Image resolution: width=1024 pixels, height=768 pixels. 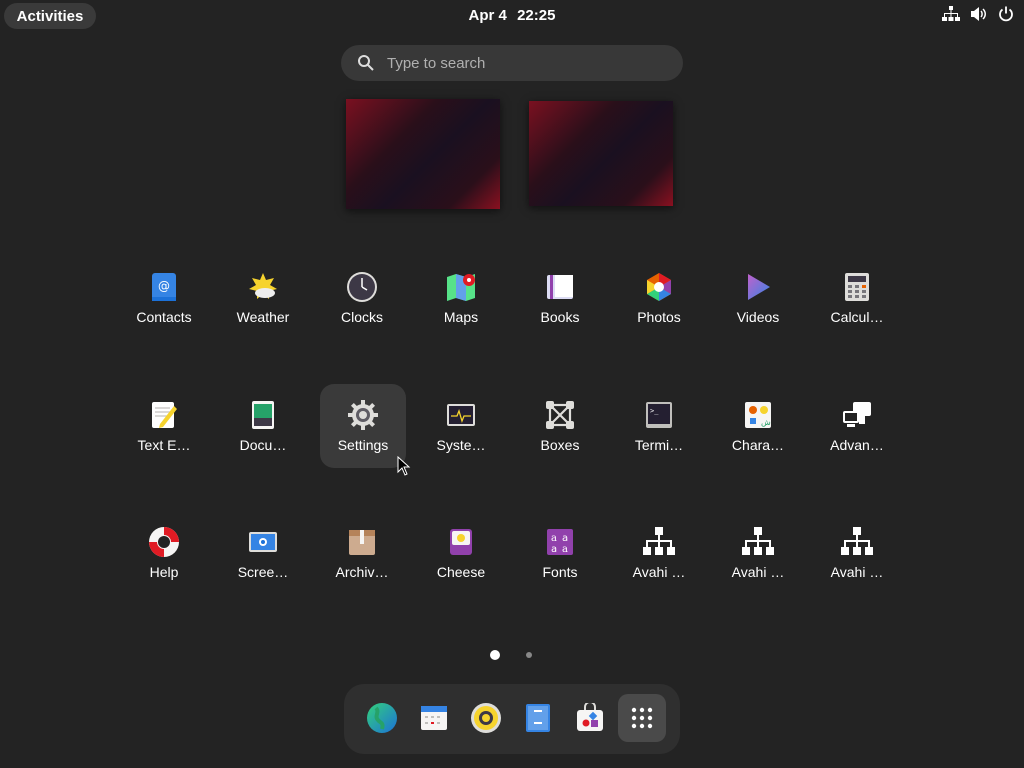 I want to click on clock: Apr 4 22:25, so click(x=512, y=15).